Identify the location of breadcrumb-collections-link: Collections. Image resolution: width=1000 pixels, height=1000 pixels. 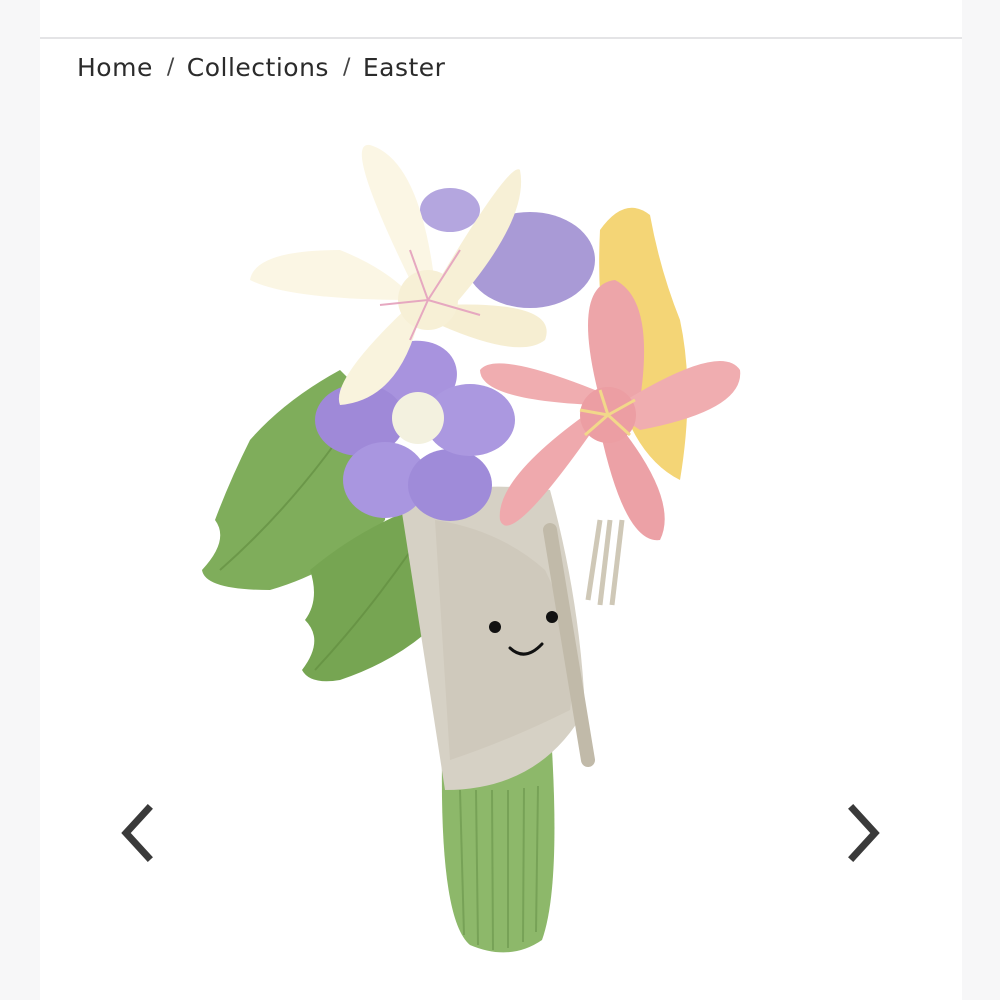
(258, 67).